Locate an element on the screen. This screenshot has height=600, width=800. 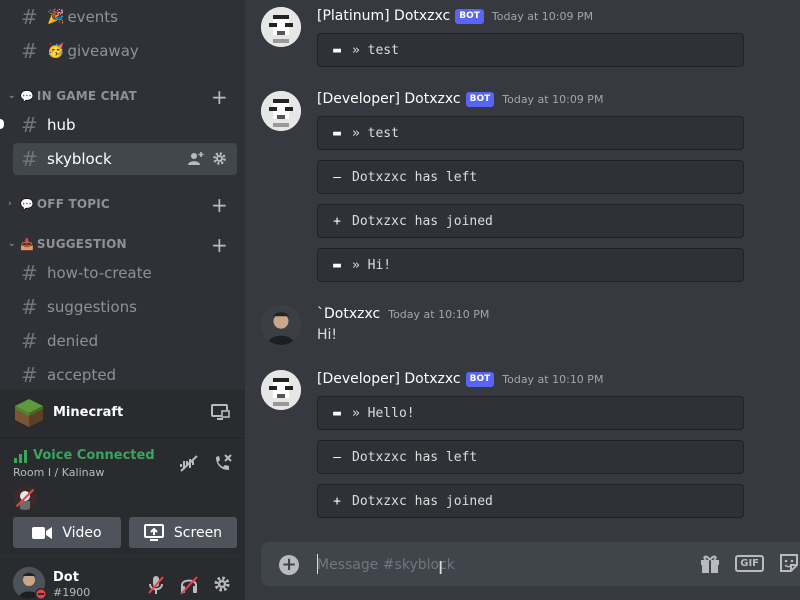
voice-participant-avatar is located at coordinates (25, 498).